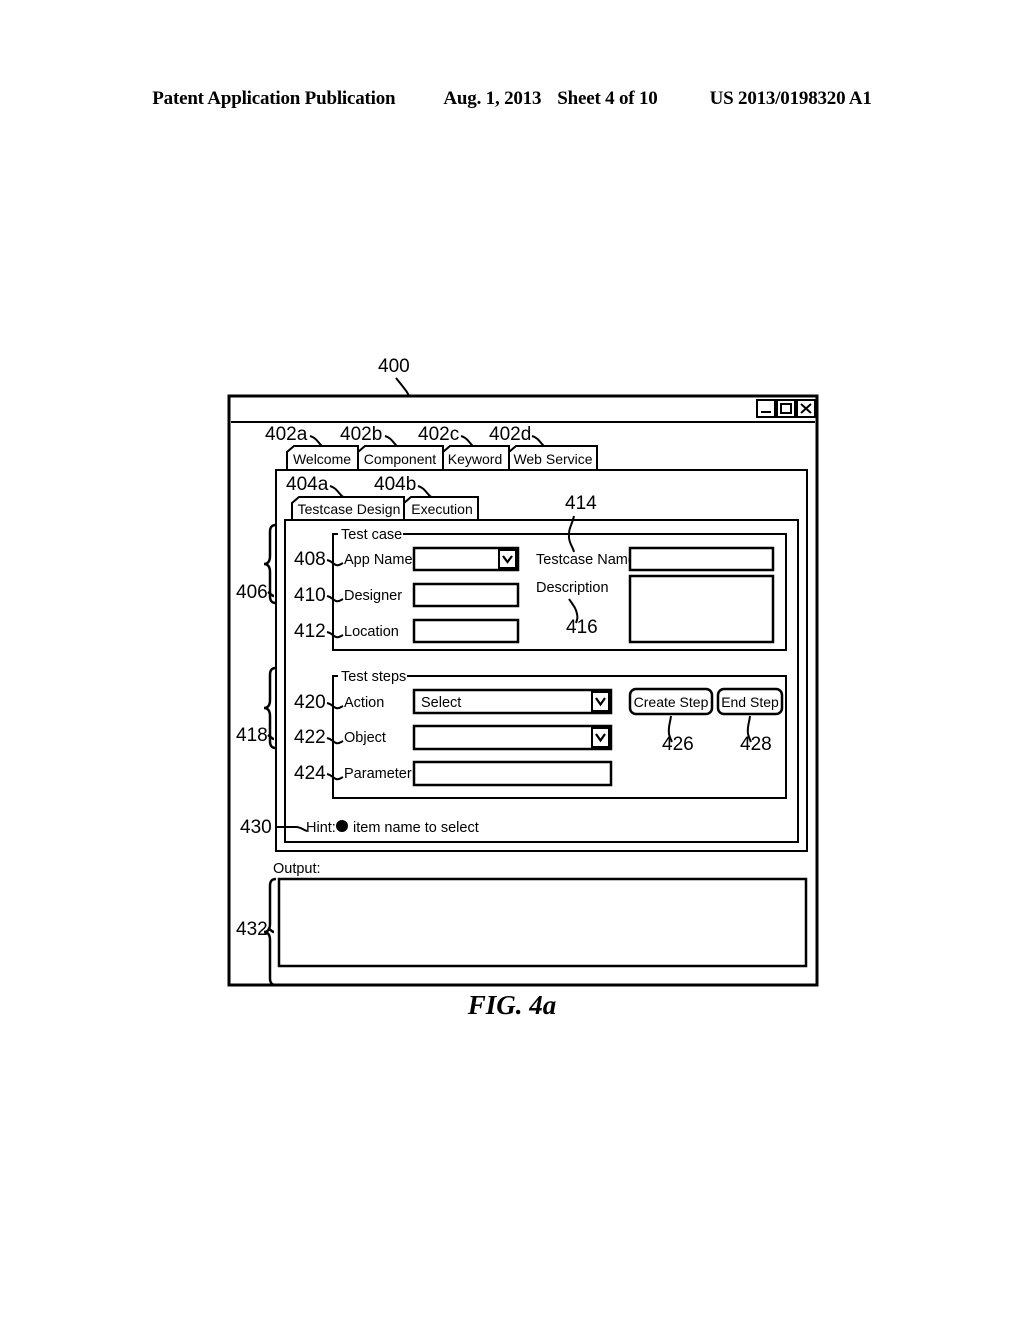 The height and width of the screenshot is (1320, 1024). Describe the element at coordinates (361, 434) in the screenshot. I see `ref-402b: 402b` at that location.